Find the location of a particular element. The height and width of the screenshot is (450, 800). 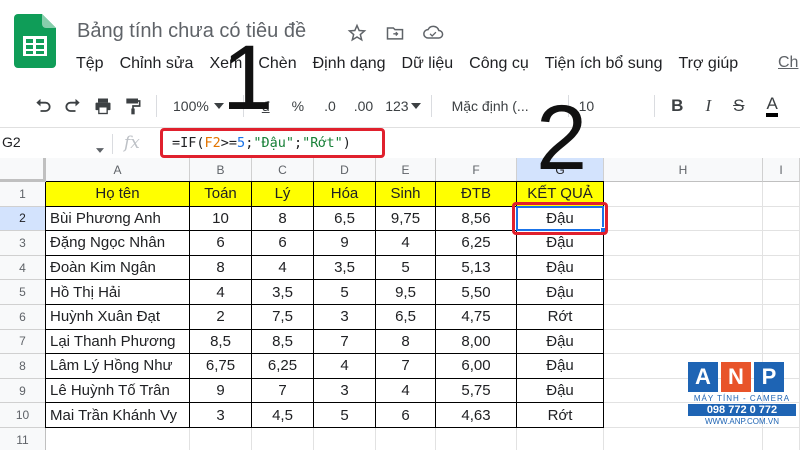

cell-b2: 10 is located at coordinates (221, 219).